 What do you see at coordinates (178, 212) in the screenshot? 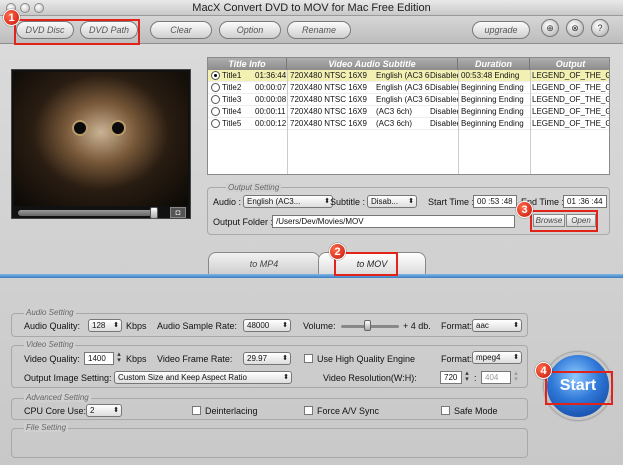
I see `camera-icon: ◘` at bounding box center [178, 212].